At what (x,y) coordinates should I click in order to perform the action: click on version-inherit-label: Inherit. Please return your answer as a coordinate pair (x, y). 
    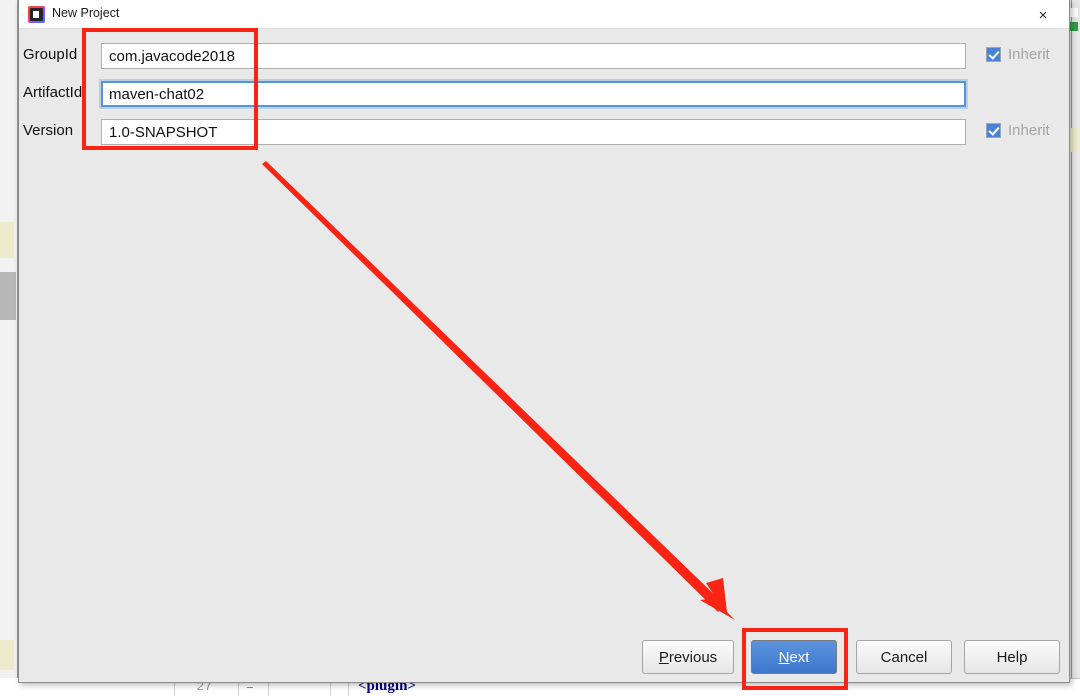
    Looking at the image, I should click on (1029, 130).